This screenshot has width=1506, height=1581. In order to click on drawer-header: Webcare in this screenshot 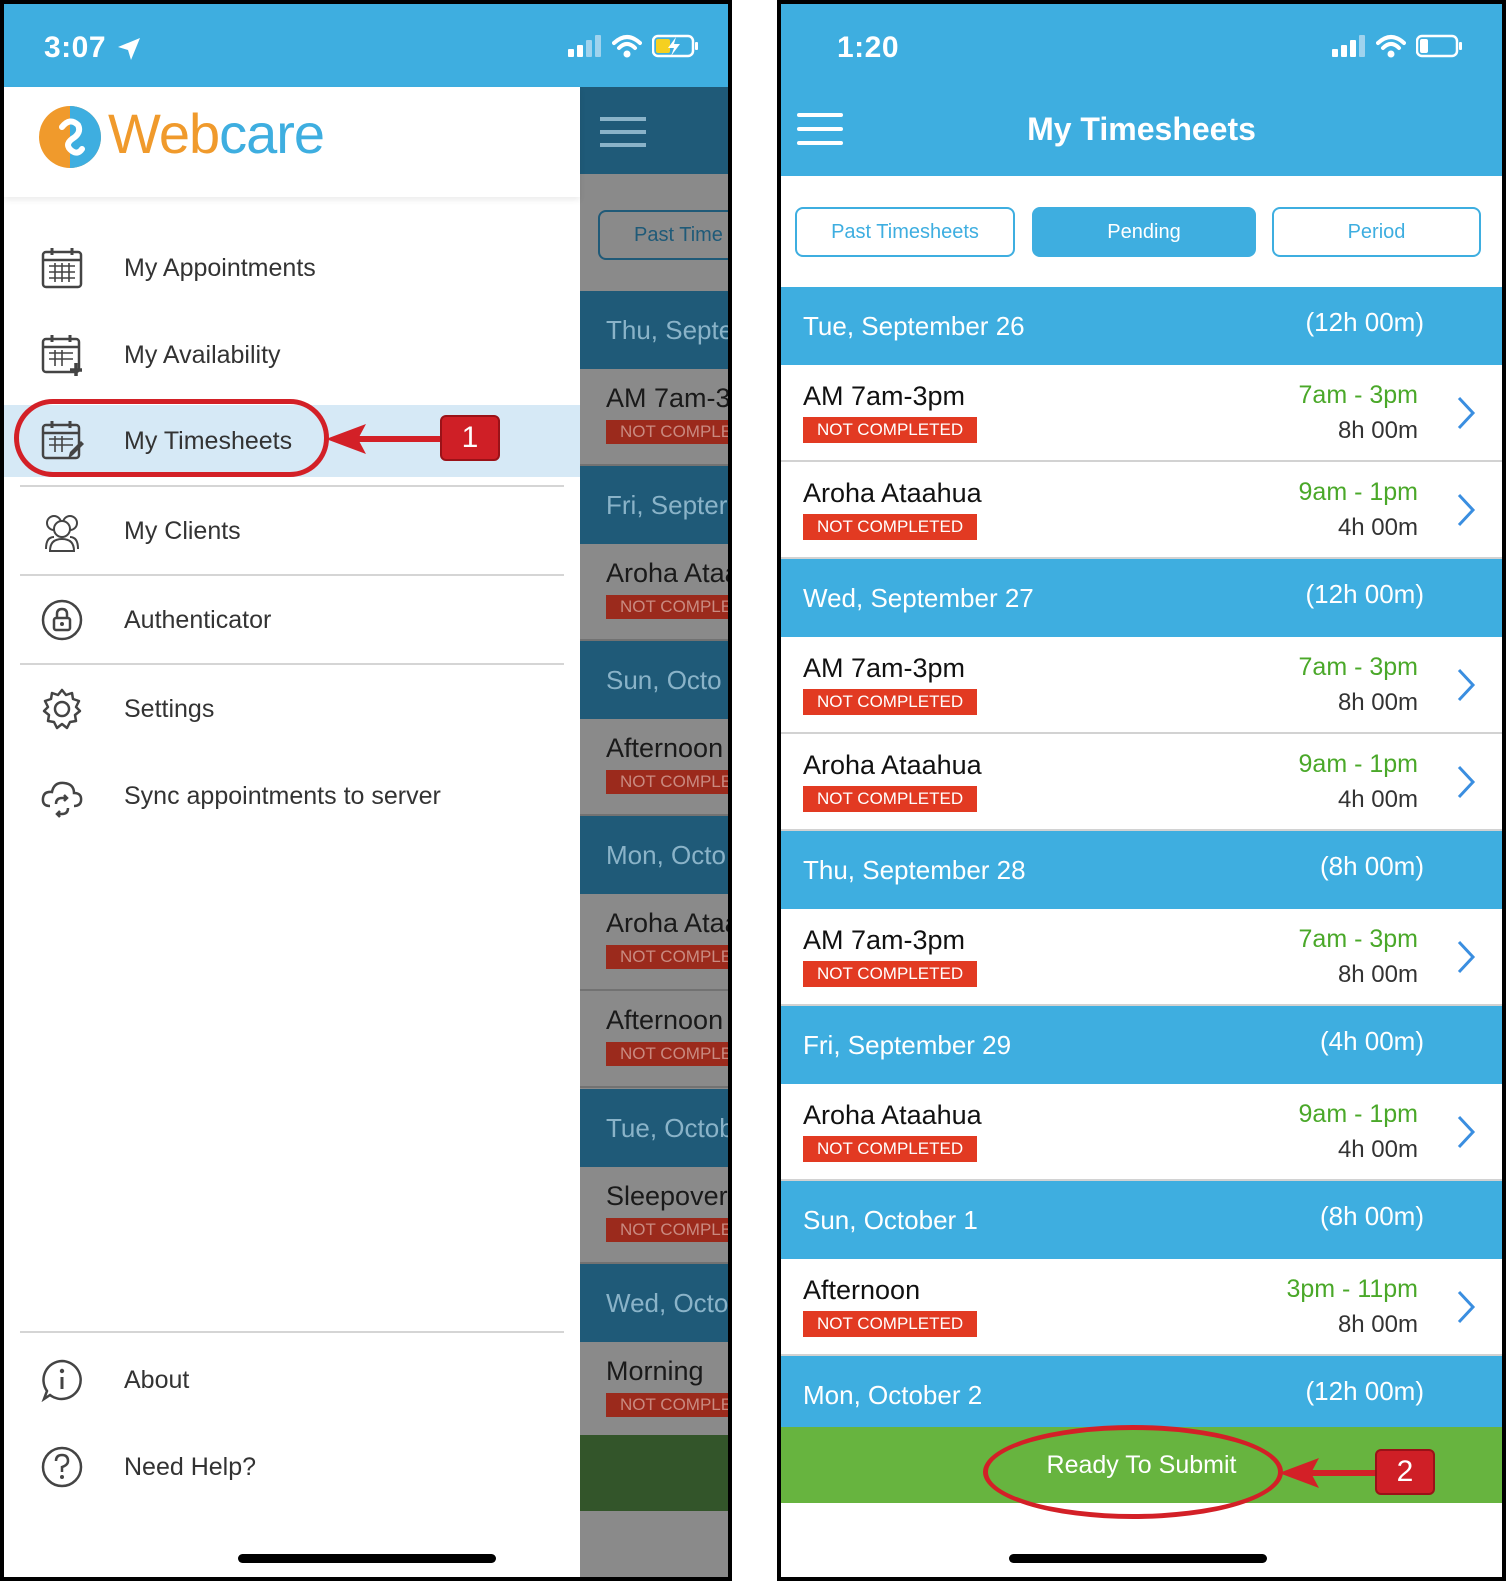, I will do `click(292, 142)`.